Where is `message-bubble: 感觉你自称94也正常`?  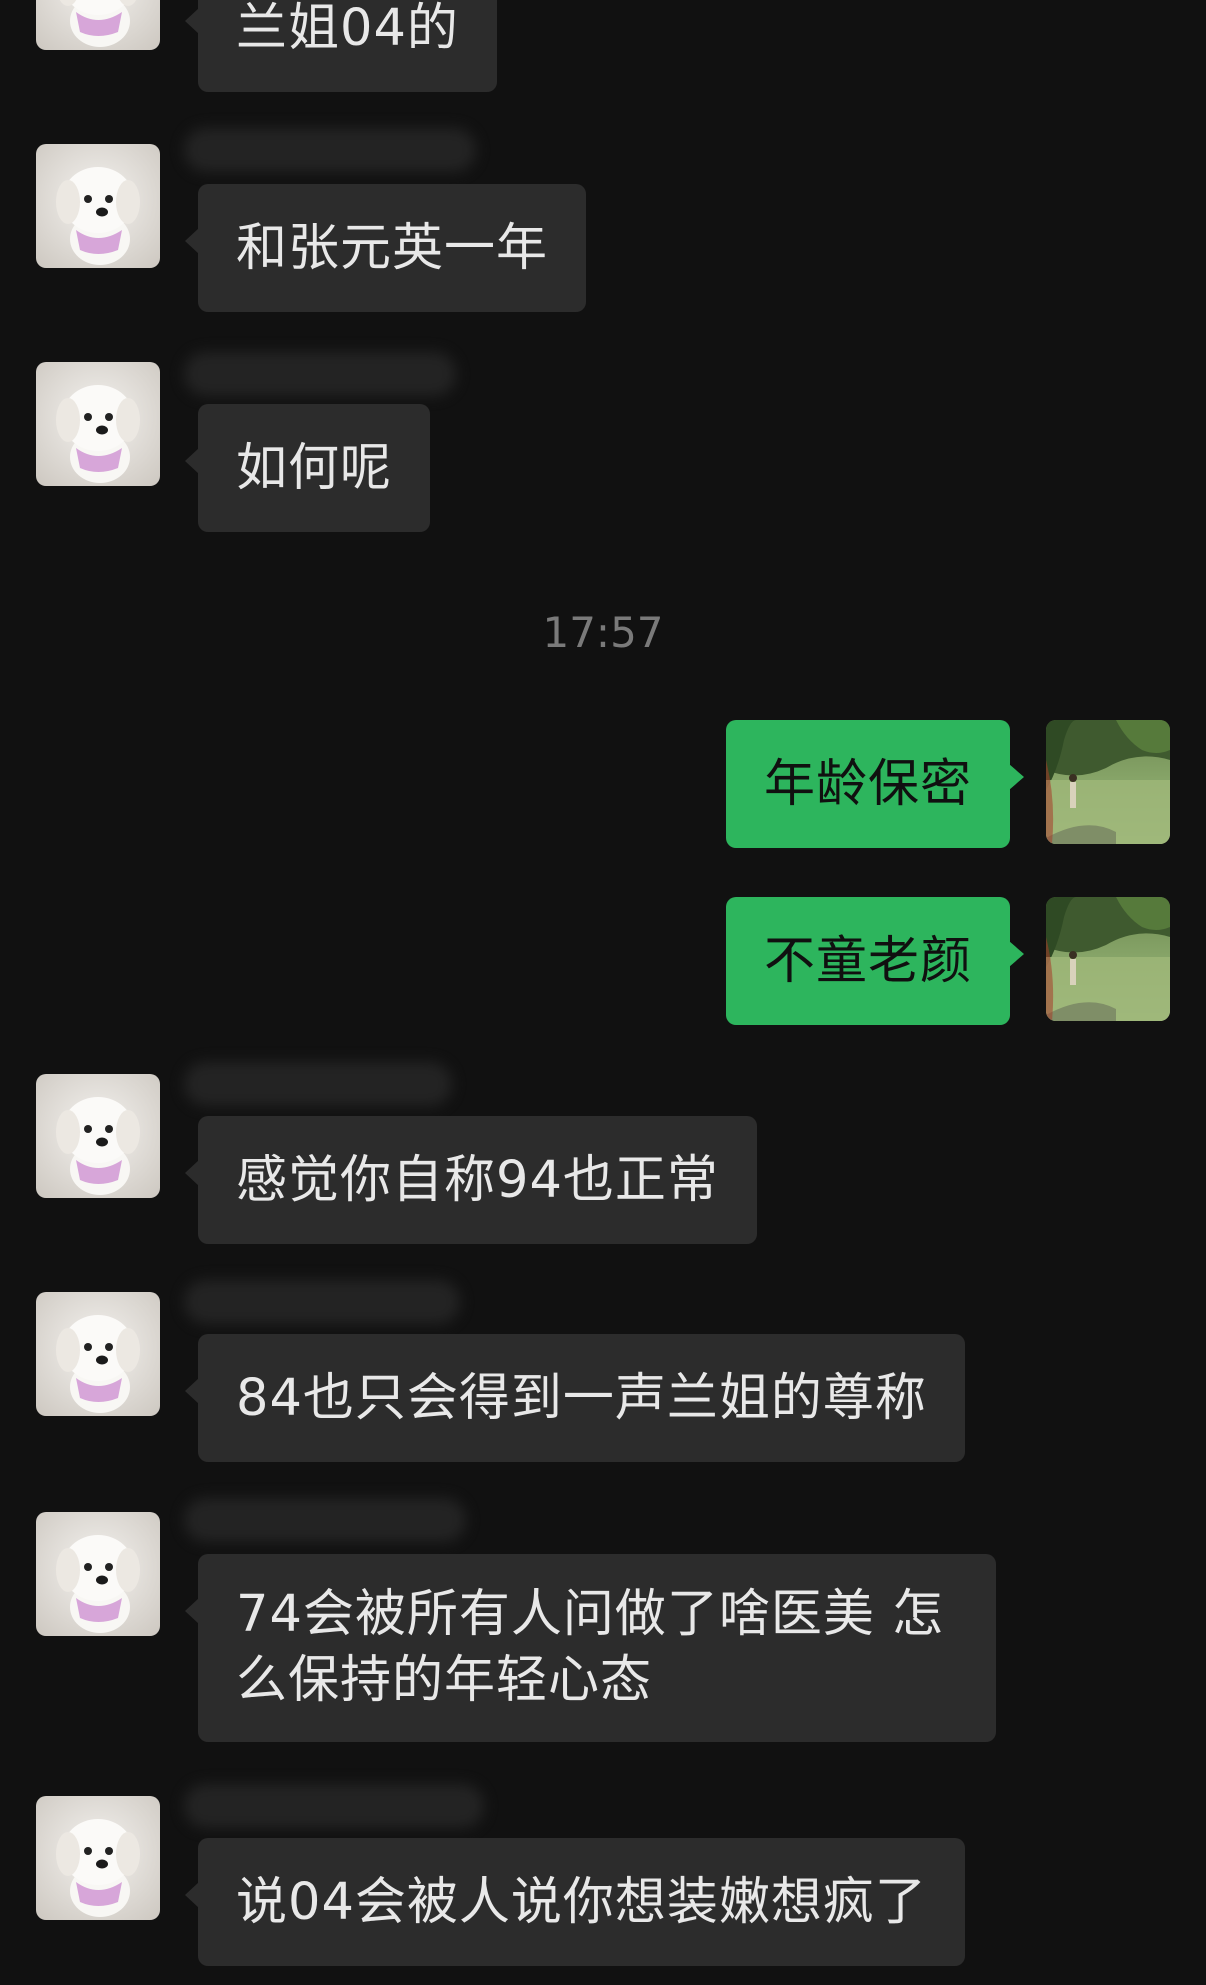 message-bubble: 感觉你自称94也正常 is located at coordinates (471, 1180).